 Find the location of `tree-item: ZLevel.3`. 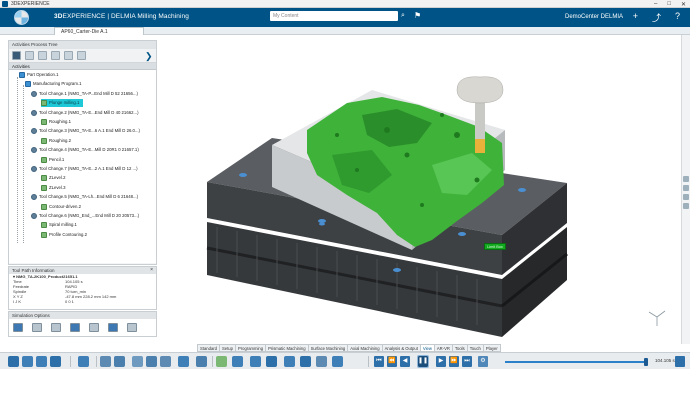

tree-item: ZLevel.3 is located at coordinates (53, 188).